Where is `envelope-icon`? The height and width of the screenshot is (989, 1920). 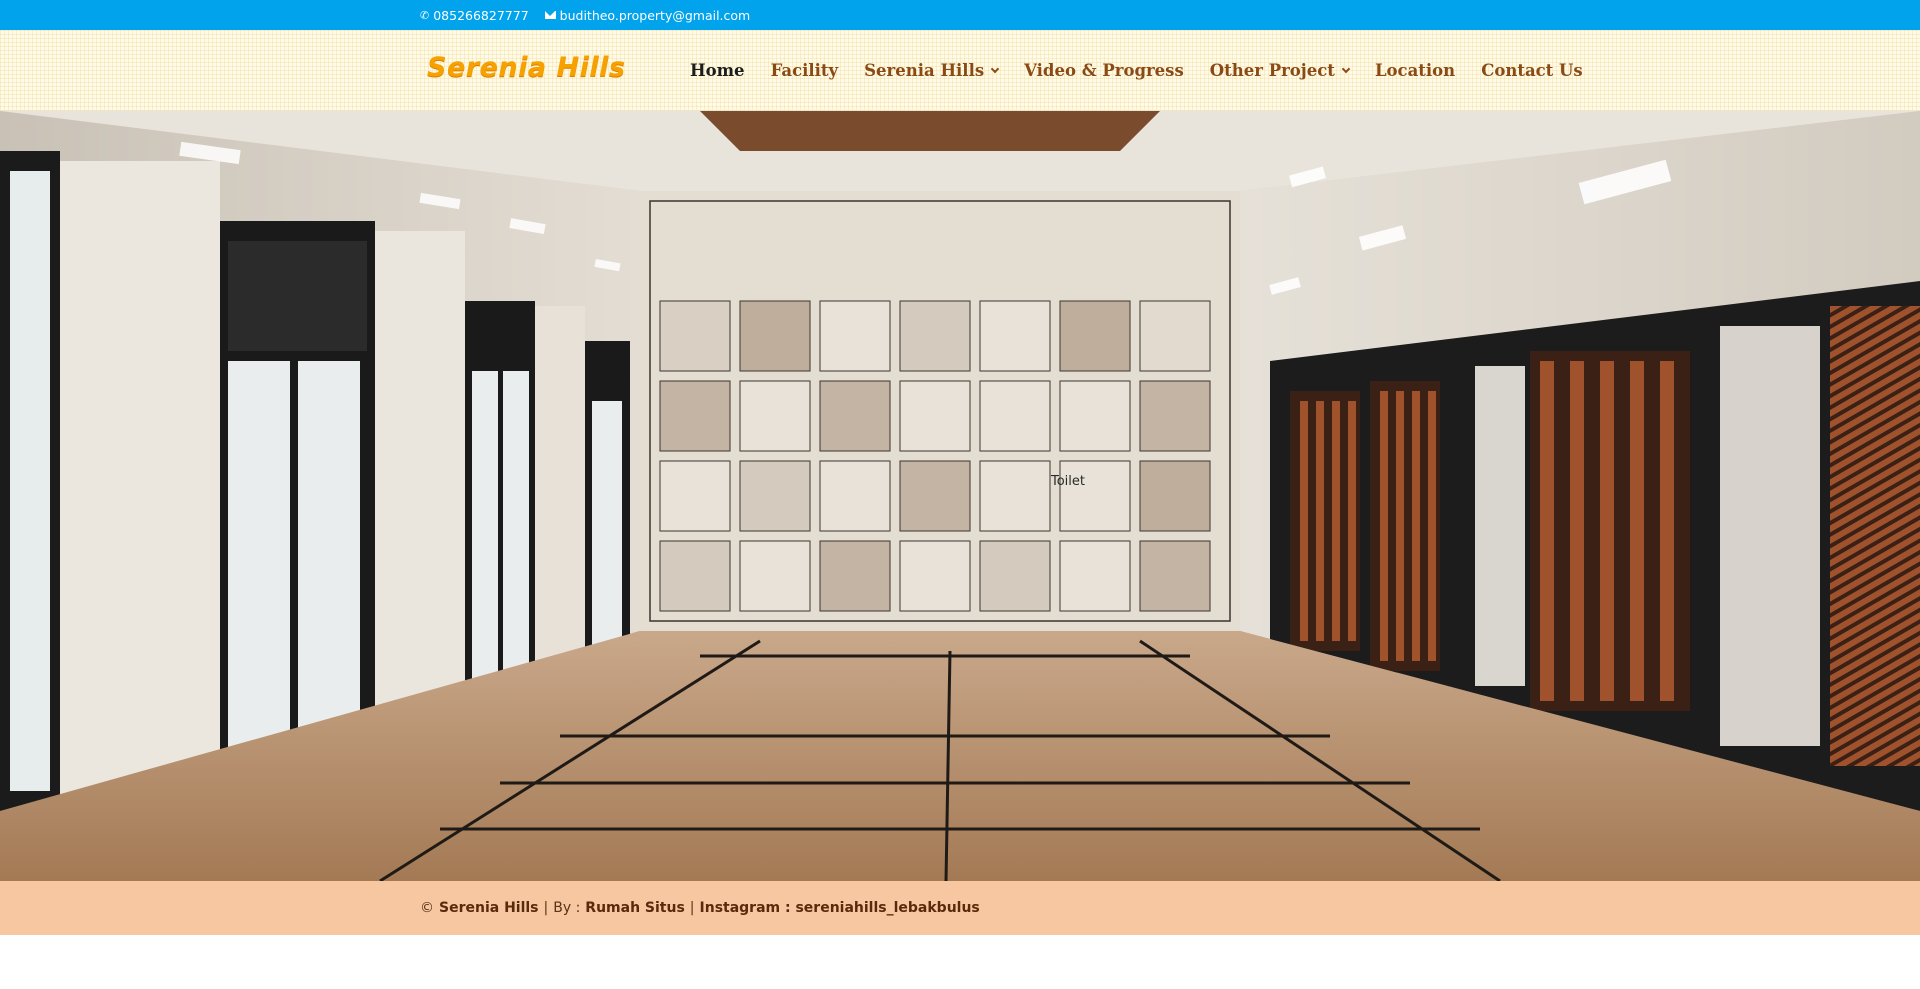
envelope-icon is located at coordinates (550, 15).